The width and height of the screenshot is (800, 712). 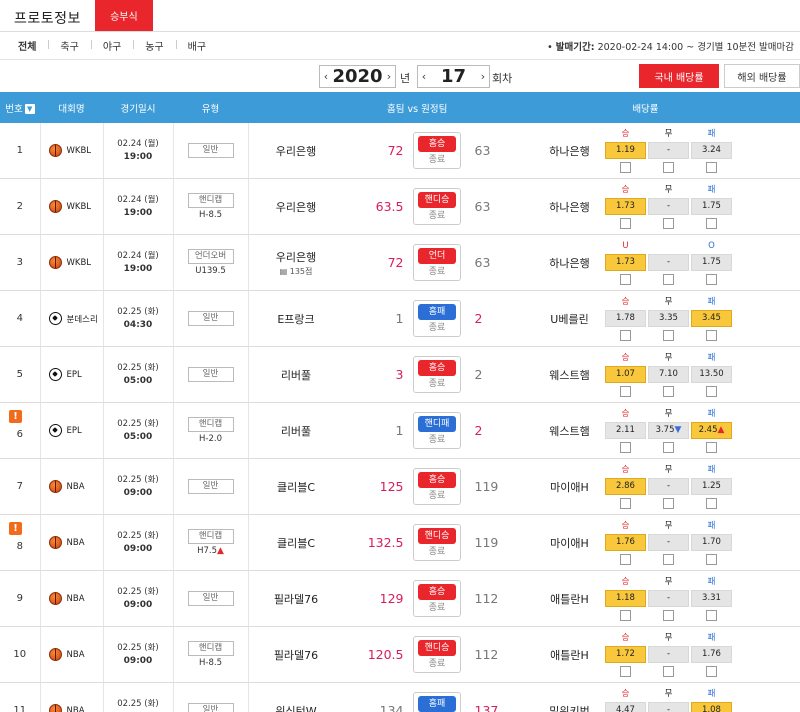 What do you see at coordinates (711, 318) in the screenshot?
I see `odds-value: 3.45` at bounding box center [711, 318].